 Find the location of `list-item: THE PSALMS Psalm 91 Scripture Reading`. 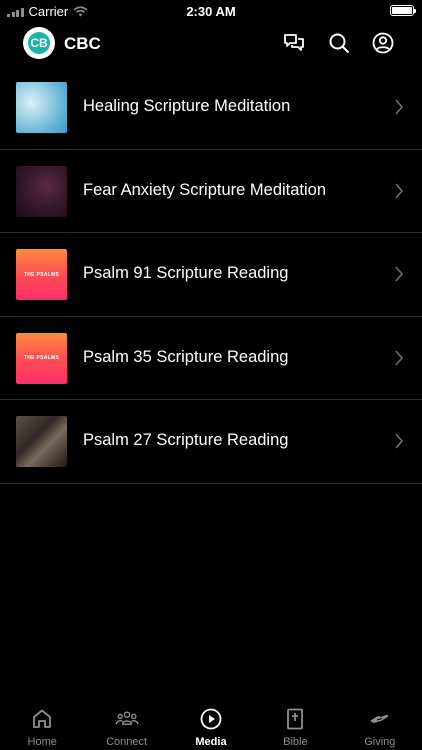

list-item: THE PSALMS Psalm 91 Scripture Reading is located at coordinates (211, 275).